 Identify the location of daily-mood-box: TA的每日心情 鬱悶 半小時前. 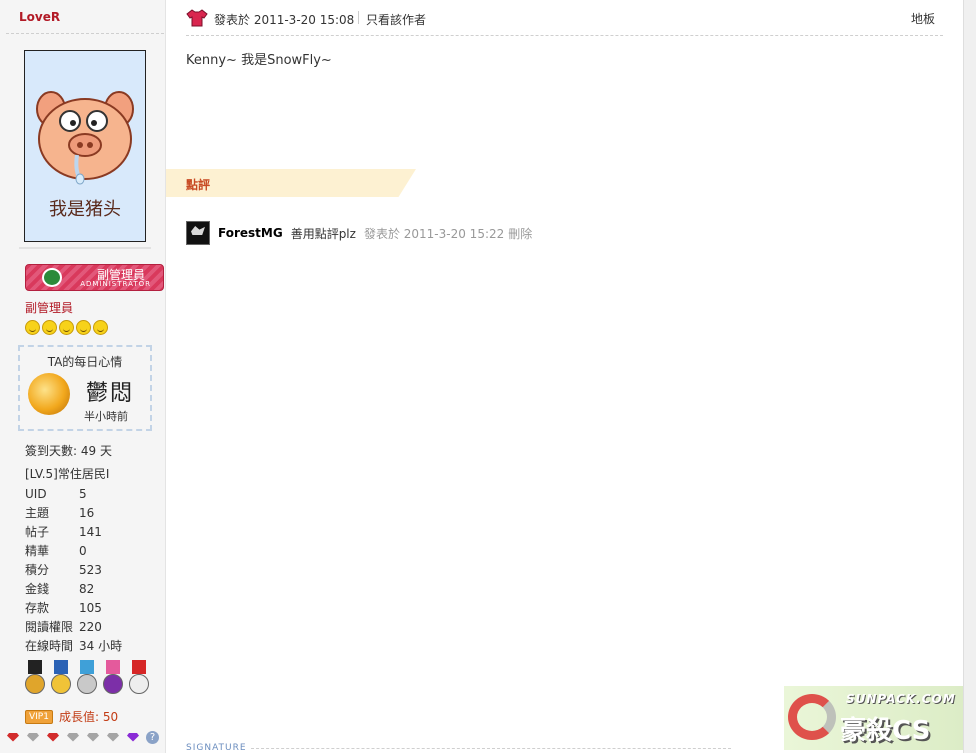
(85, 388).